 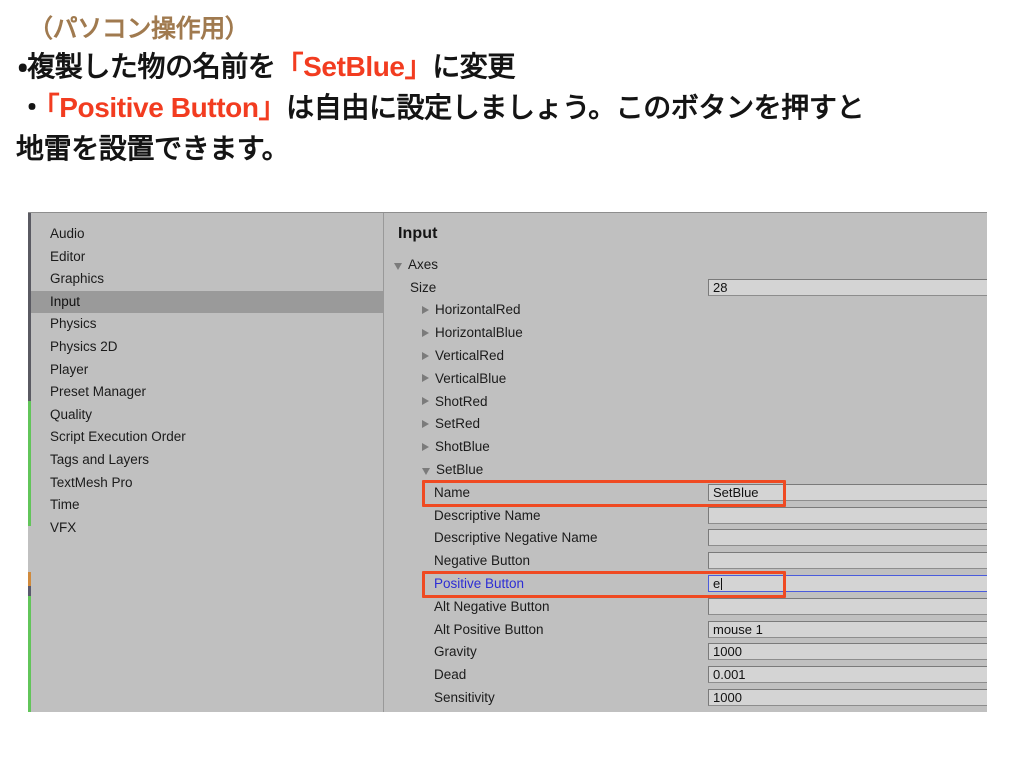 I want to click on property-input-alt-negative-button, so click(x=847, y=606).